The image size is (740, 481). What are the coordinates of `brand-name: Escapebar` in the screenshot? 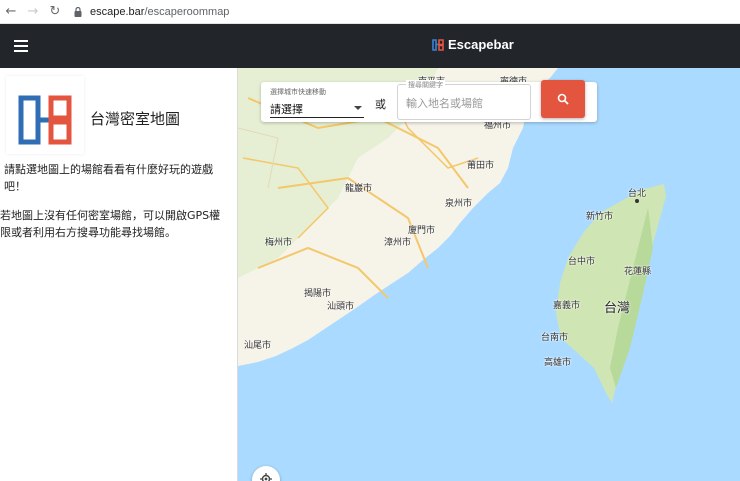 It's located at (481, 44).